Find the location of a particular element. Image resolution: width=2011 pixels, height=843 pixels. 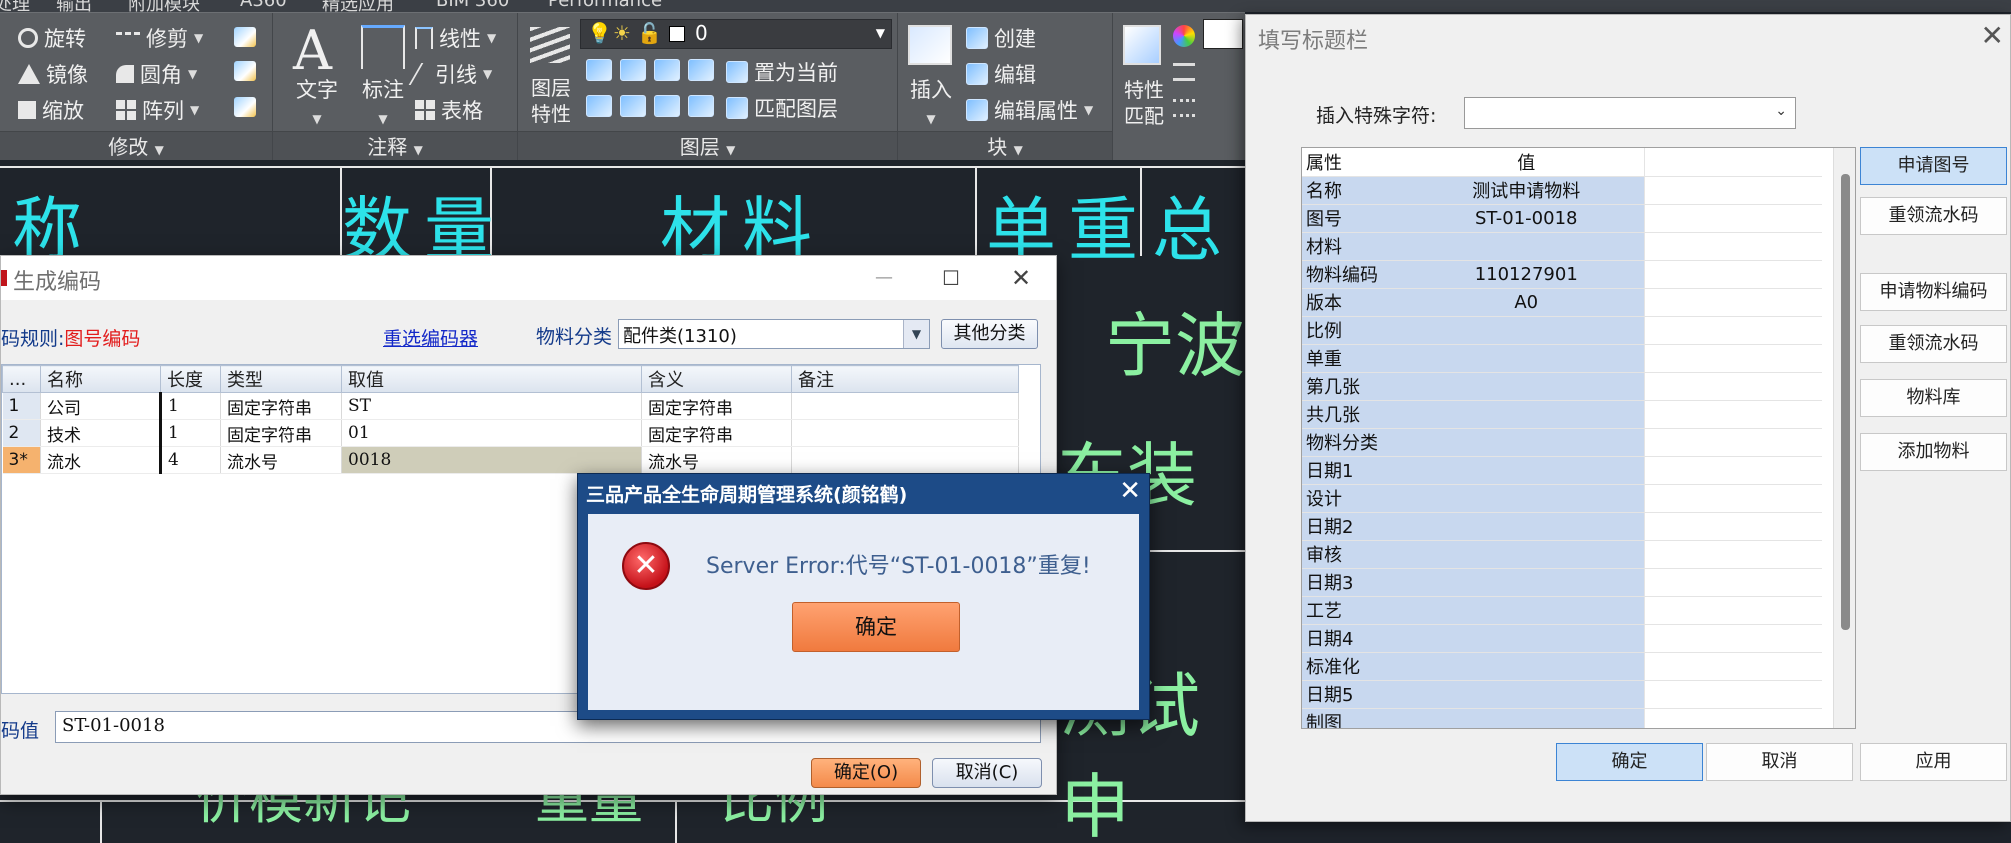

table-row: 物料编码 110127901 is located at coordinates (1562, 274).